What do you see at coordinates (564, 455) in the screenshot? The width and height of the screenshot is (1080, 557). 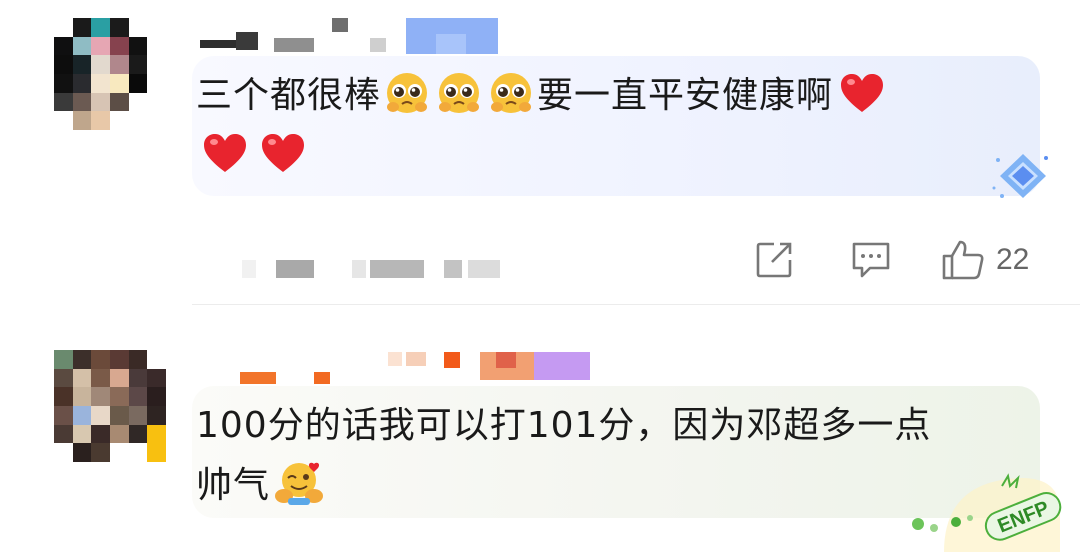 I see `comment-text: 100分的话我可以打101分，因为邓超多一点 帅气` at bounding box center [564, 455].